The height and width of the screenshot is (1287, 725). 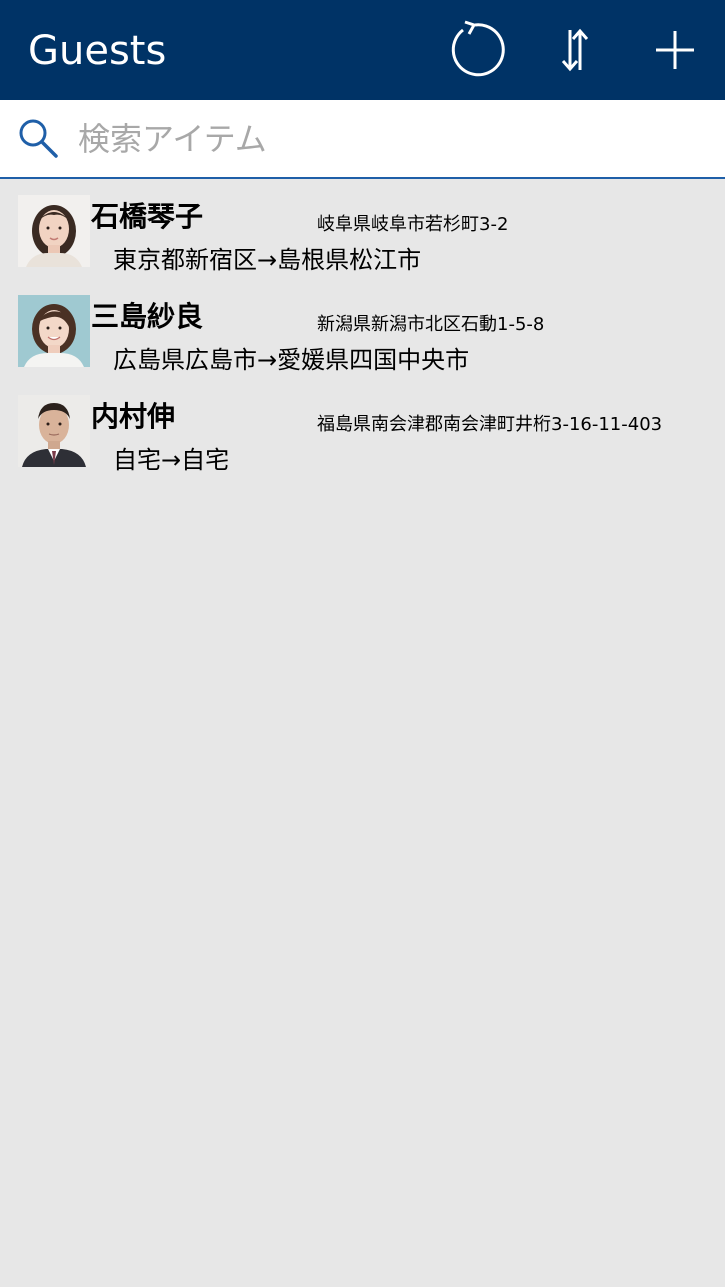 I want to click on male-portrait-photo, so click(x=54, y=431).